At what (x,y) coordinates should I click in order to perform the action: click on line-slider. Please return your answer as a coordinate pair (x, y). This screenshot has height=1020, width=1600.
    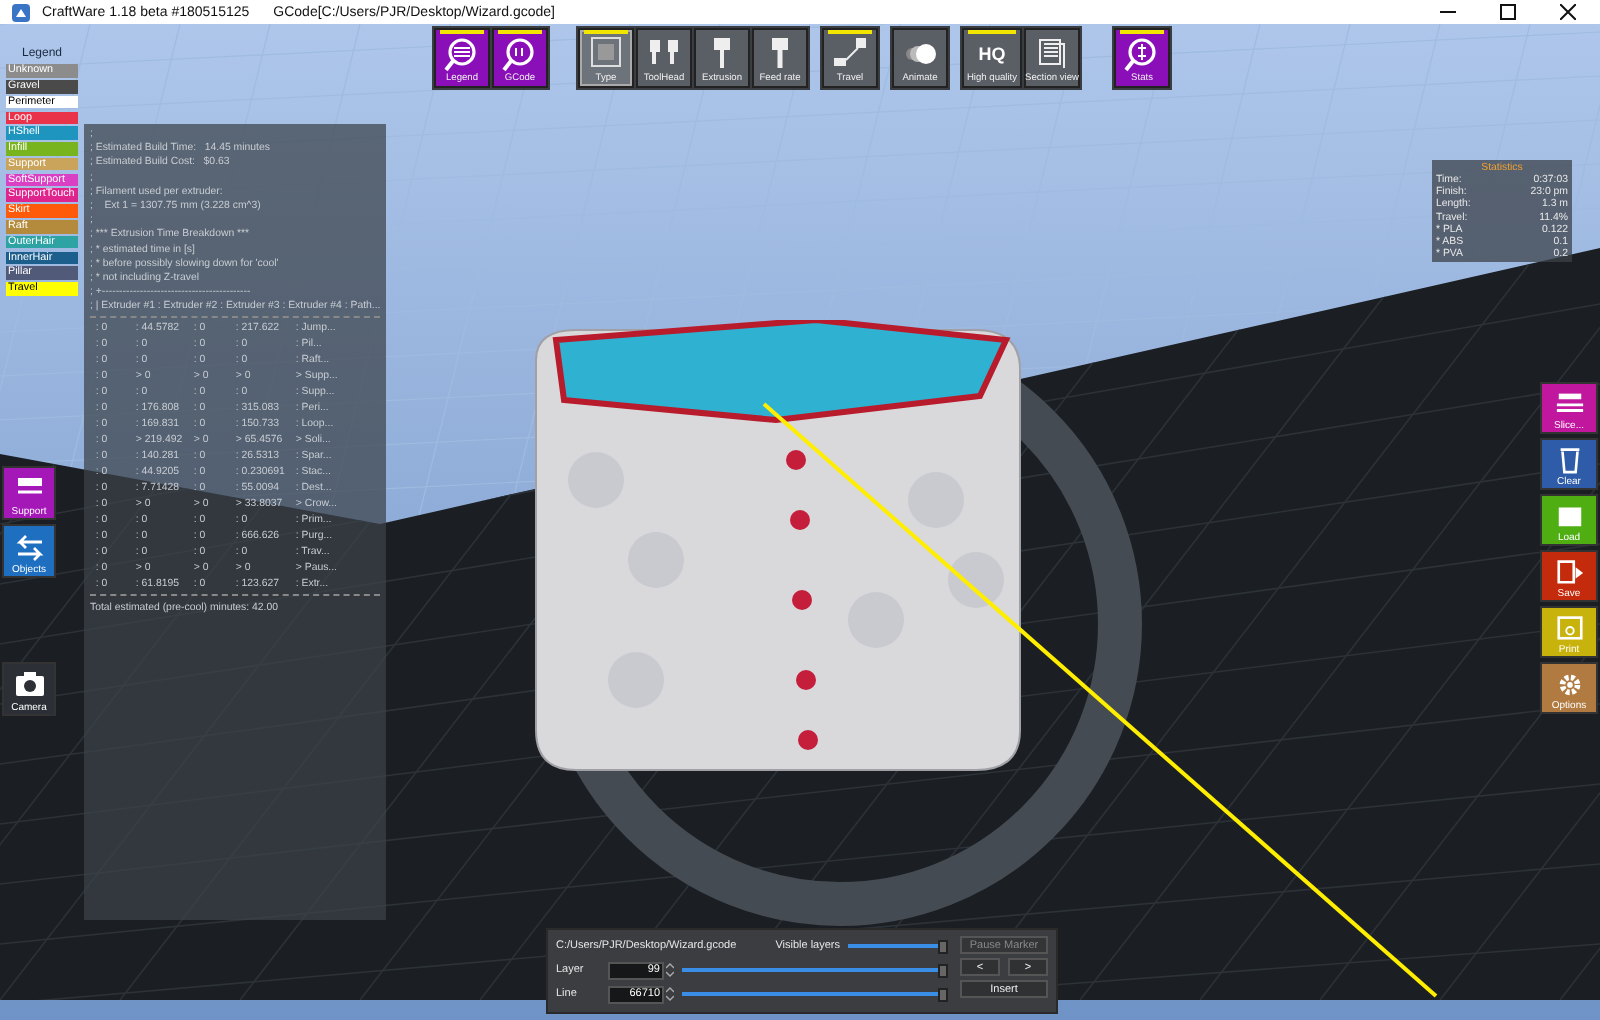
    Looking at the image, I should click on (815, 994).